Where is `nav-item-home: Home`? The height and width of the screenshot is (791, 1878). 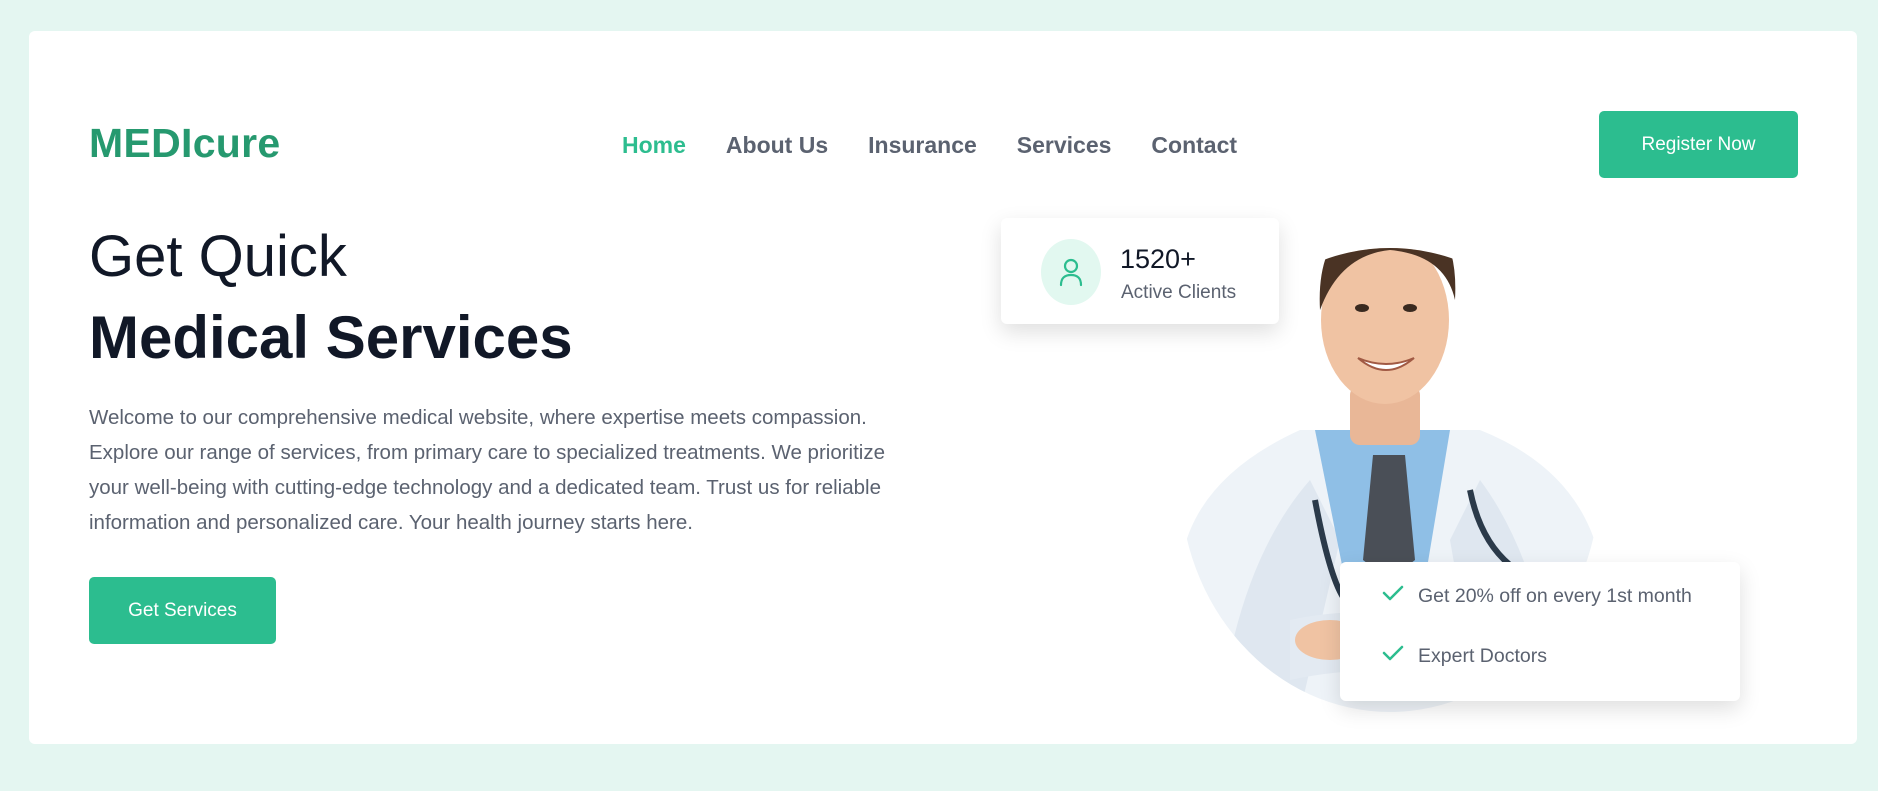
nav-item-home: Home is located at coordinates (654, 145).